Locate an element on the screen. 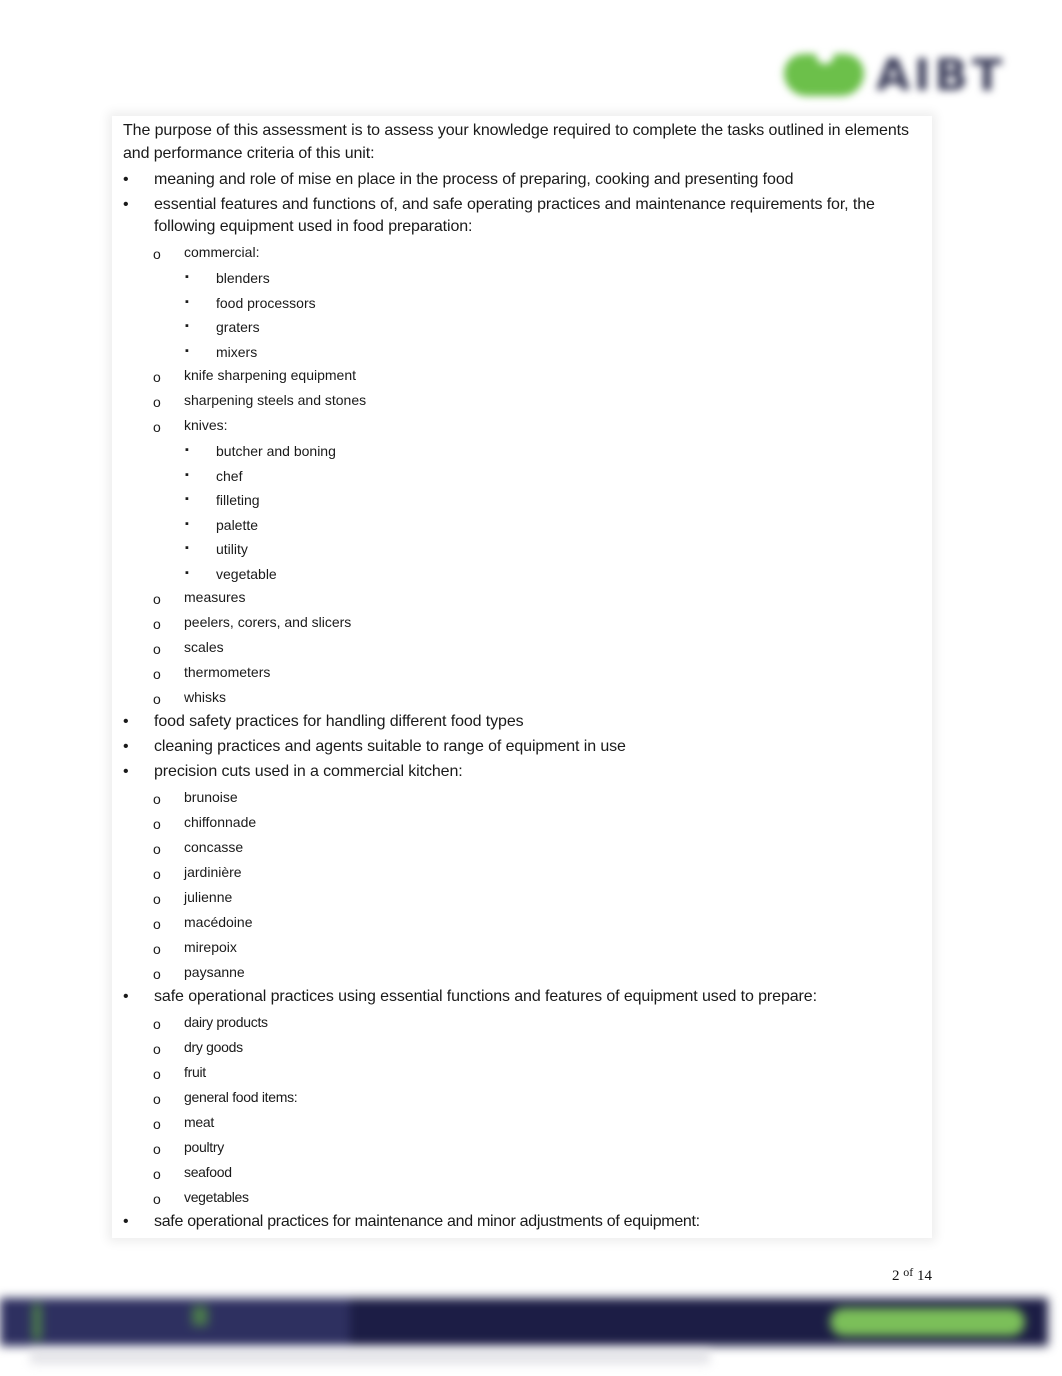  page-current: 2 is located at coordinates (896, 1276).